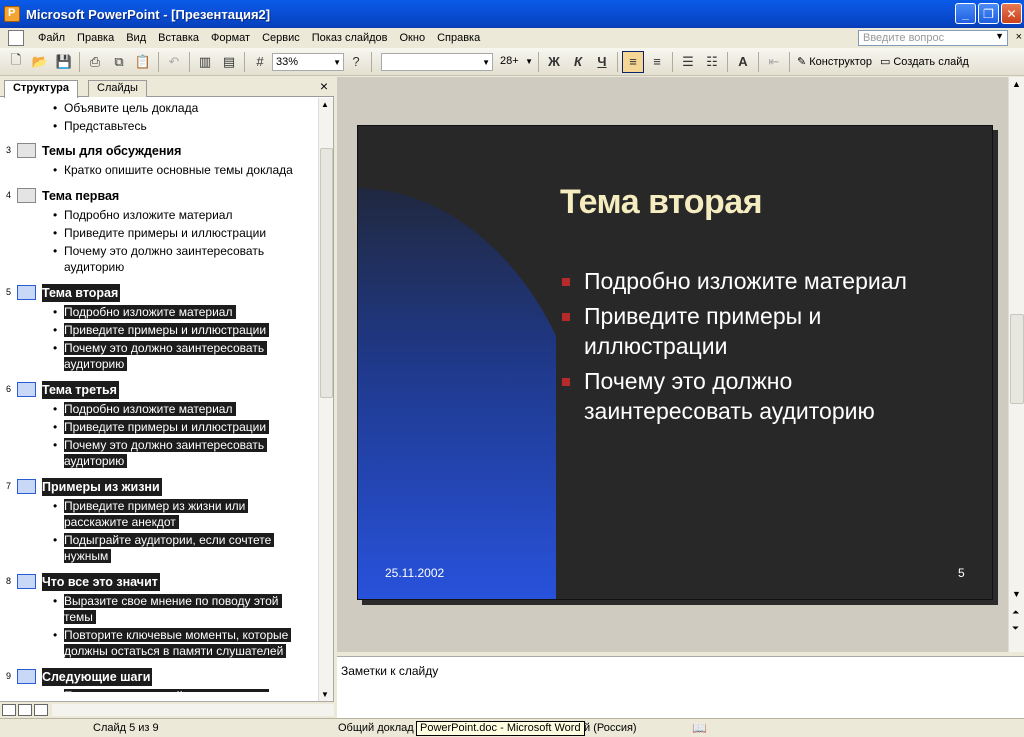 The height and width of the screenshot is (737, 1024). I want to click on tab-slides: Слайды, so click(117, 88).